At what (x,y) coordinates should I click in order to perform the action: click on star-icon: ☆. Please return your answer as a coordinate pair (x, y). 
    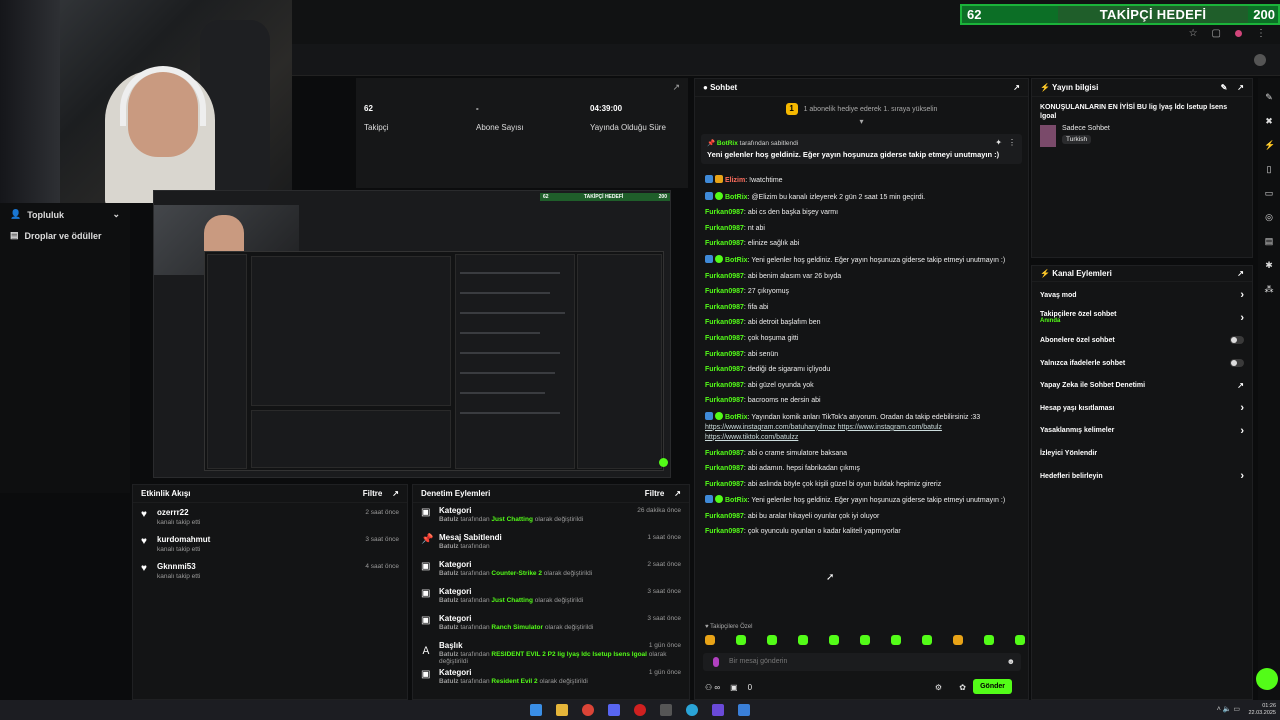
    Looking at the image, I should click on (1193, 33).